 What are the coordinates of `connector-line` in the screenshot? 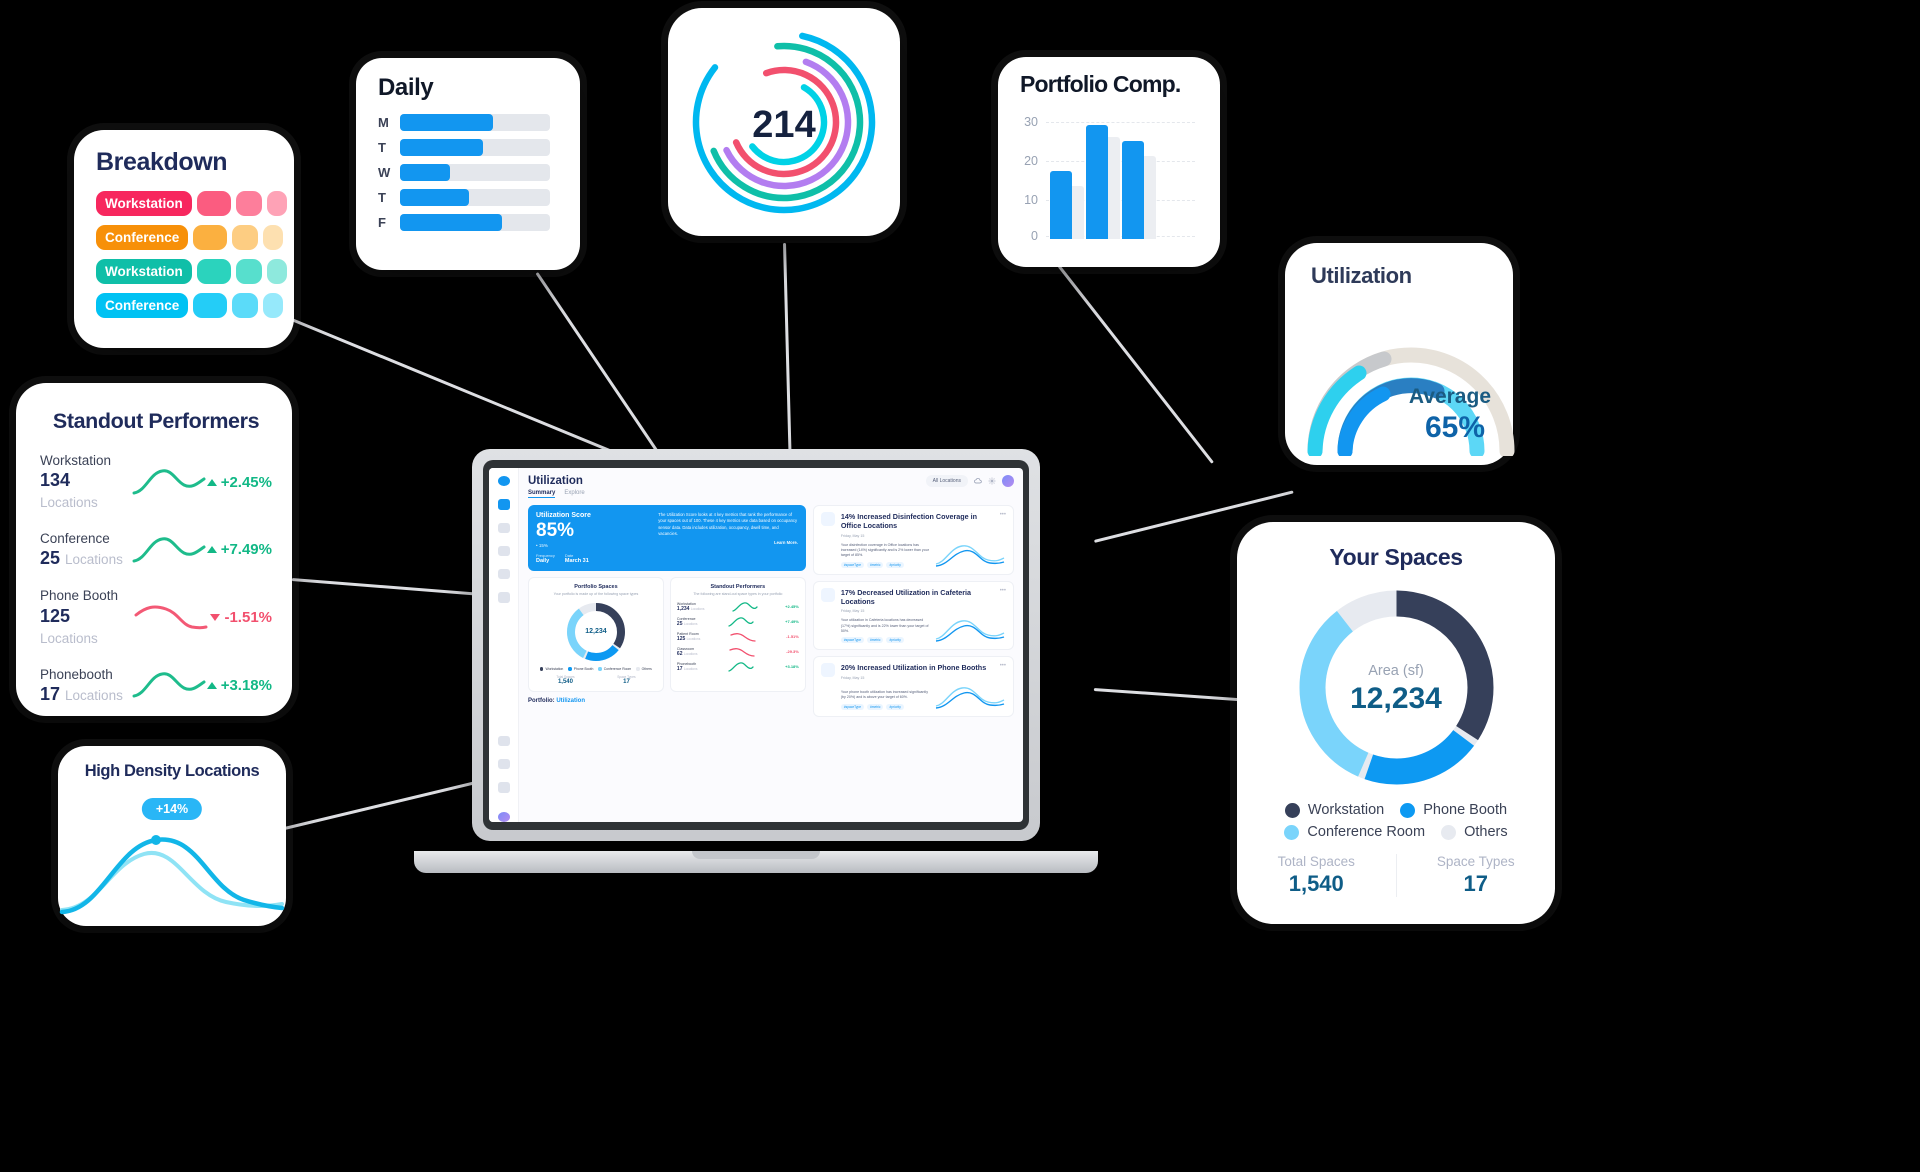 It's located at (788, 358).